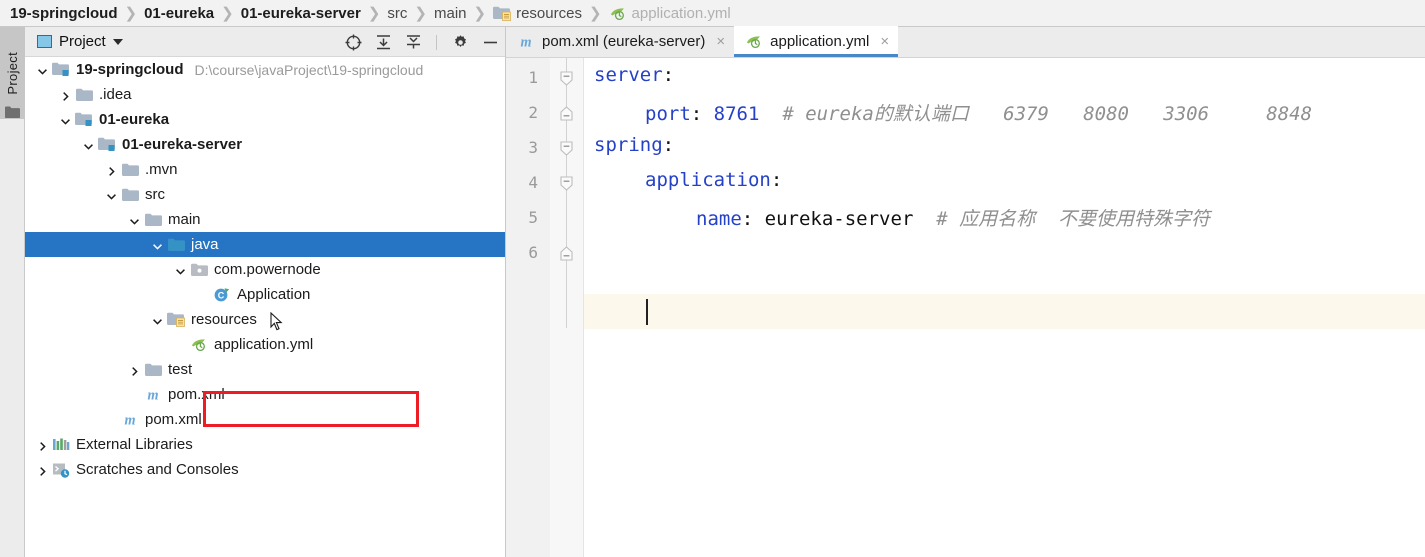 This screenshot has height=557, width=1425. Describe the element at coordinates (44, 41) in the screenshot. I see `project-view-icon` at that location.